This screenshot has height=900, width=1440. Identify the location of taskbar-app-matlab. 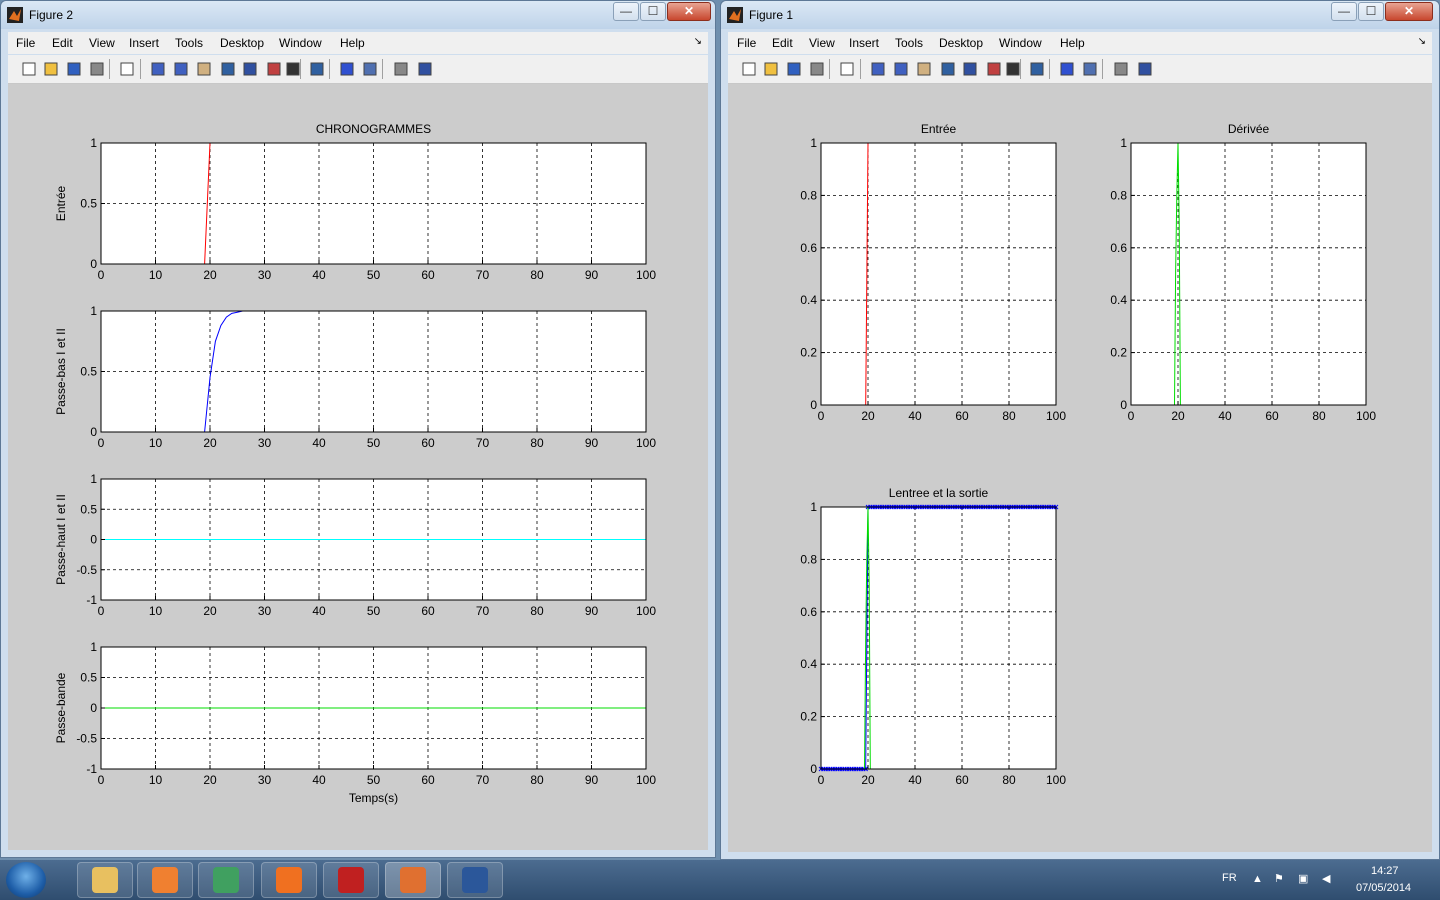
(413, 880).